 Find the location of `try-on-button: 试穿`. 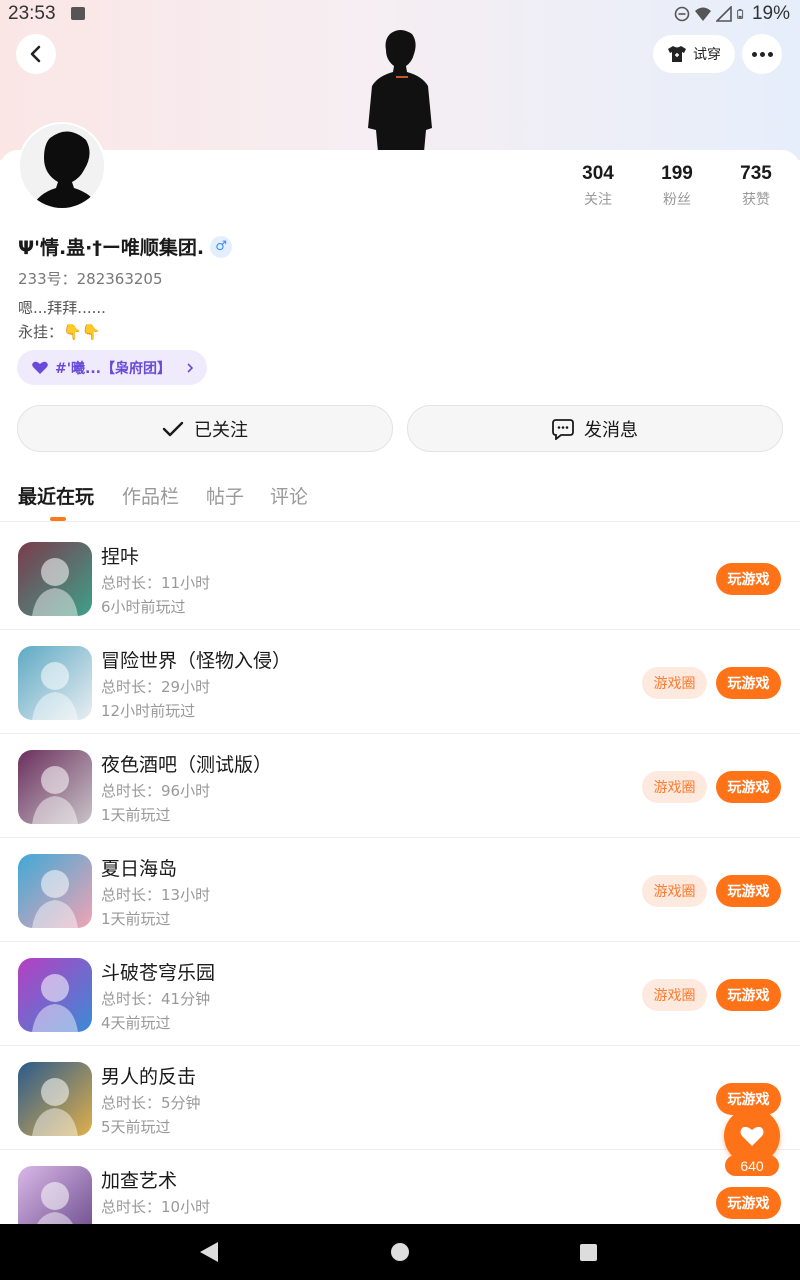

try-on-button: 试穿 is located at coordinates (694, 54).